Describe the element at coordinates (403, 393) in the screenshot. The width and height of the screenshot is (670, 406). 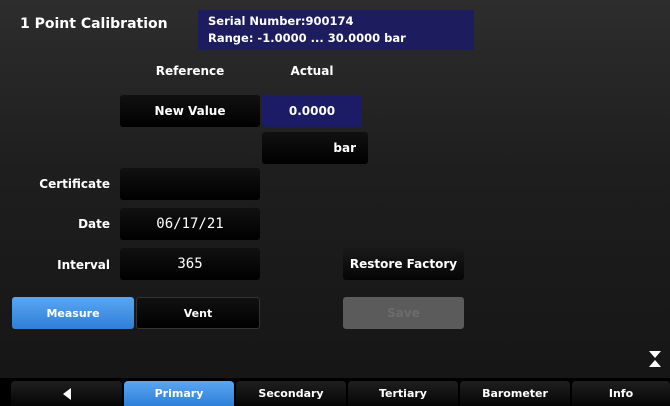
I see `tab-tertiary: Tertiary` at that location.